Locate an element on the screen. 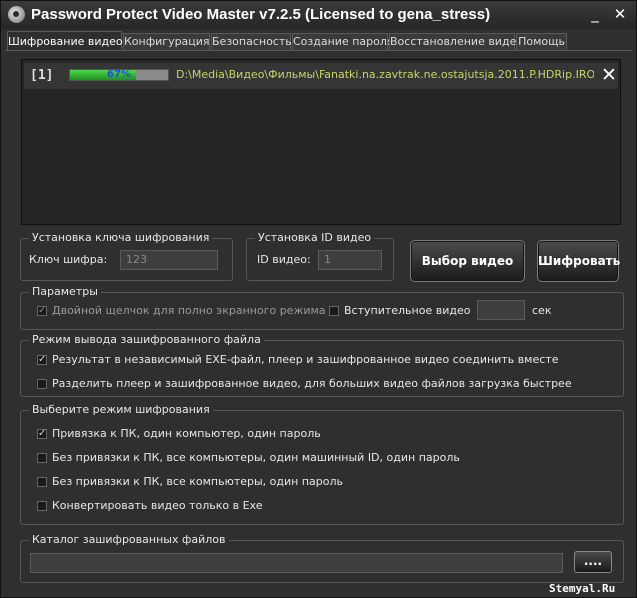  encrypt-button: Шифровать is located at coordinates (578, 261).